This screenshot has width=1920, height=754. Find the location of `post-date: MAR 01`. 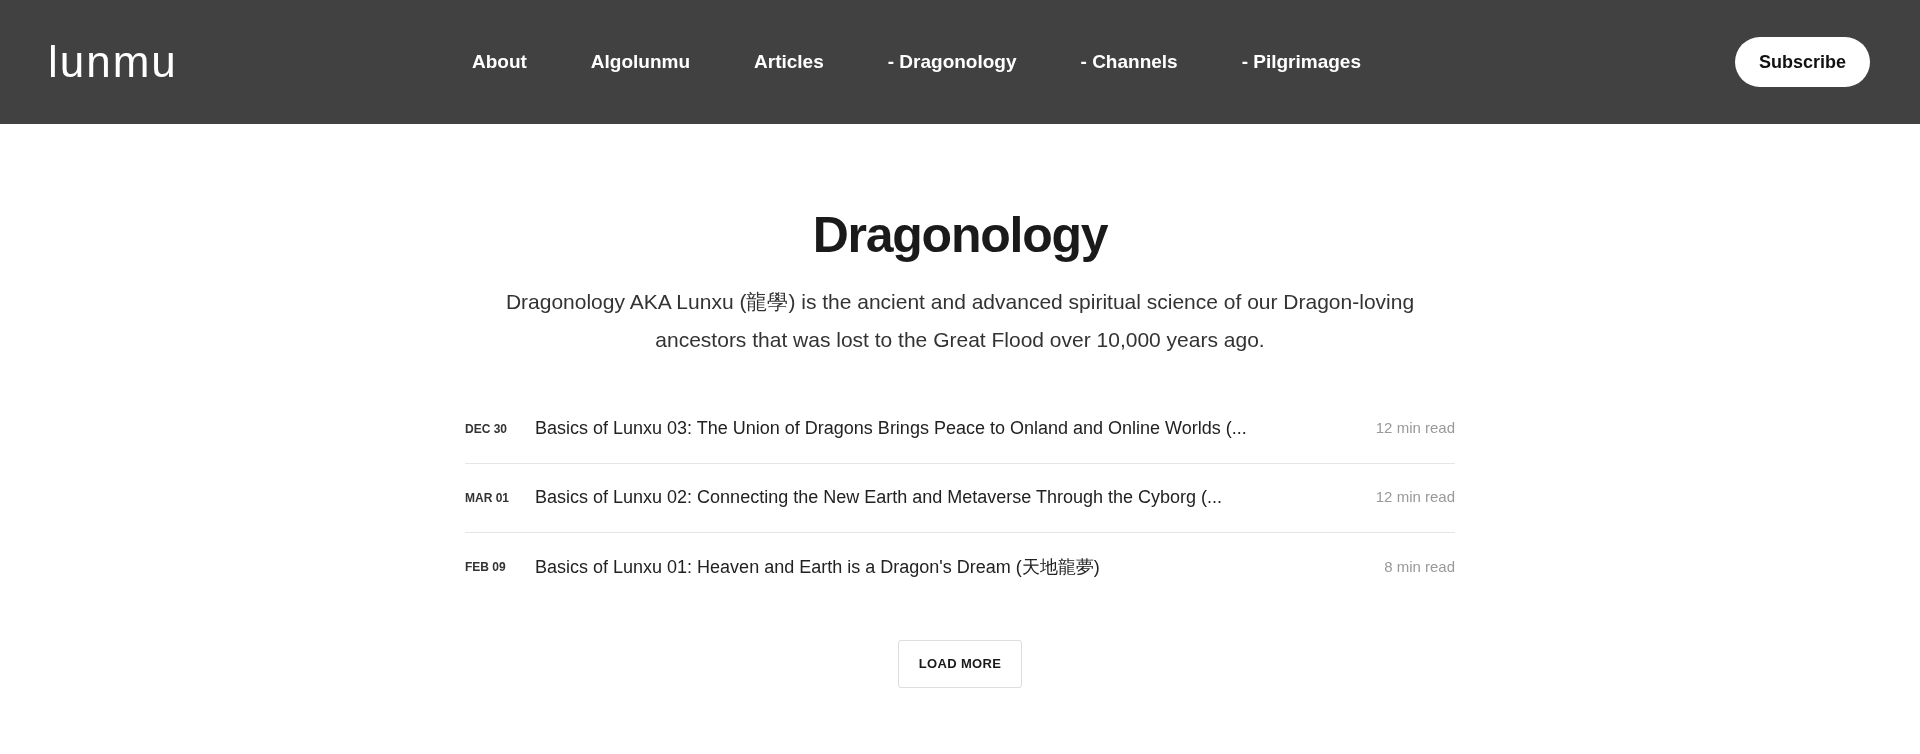

post-date: MAR 01 is located at coordinates (487, 498).